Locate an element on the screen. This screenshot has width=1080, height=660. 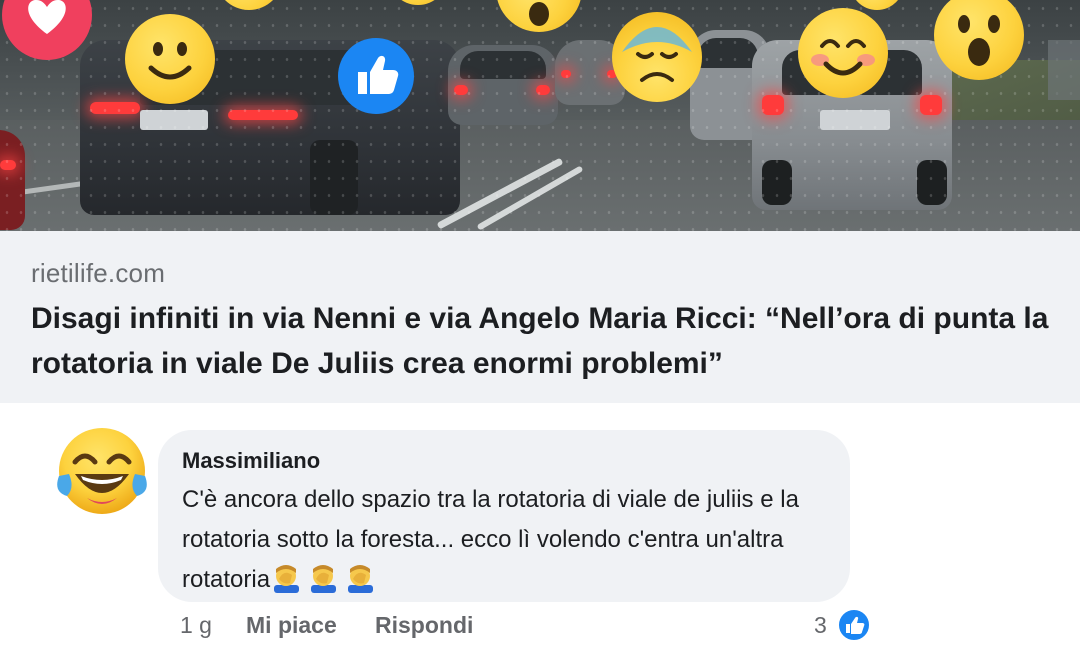
smile-emoji is located at coordinates (170, 59).